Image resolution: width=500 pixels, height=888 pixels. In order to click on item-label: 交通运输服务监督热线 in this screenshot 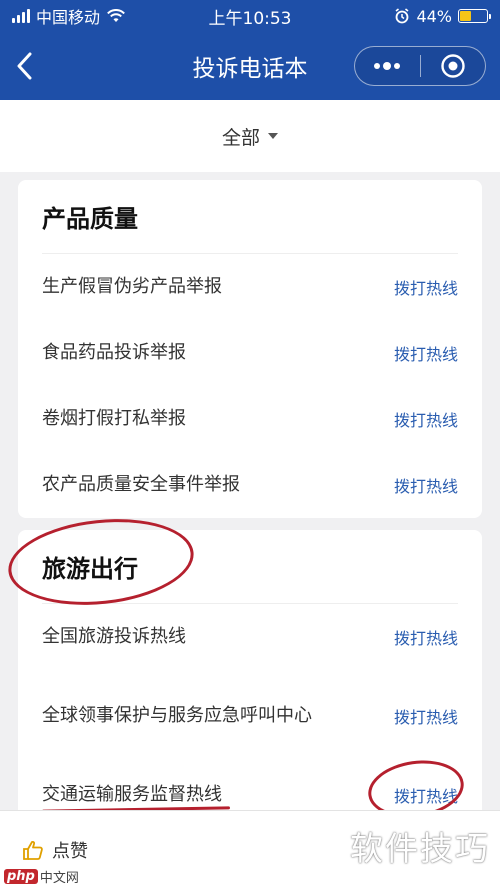, I will do `click(132, 795)`.